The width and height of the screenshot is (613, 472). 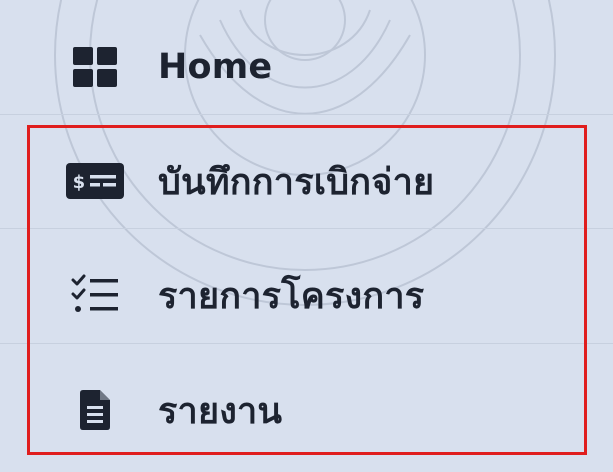 What do you see at coordinates (95, 67) in the screenshot?
I see `grid-icon` at bounding box center [95, 67].